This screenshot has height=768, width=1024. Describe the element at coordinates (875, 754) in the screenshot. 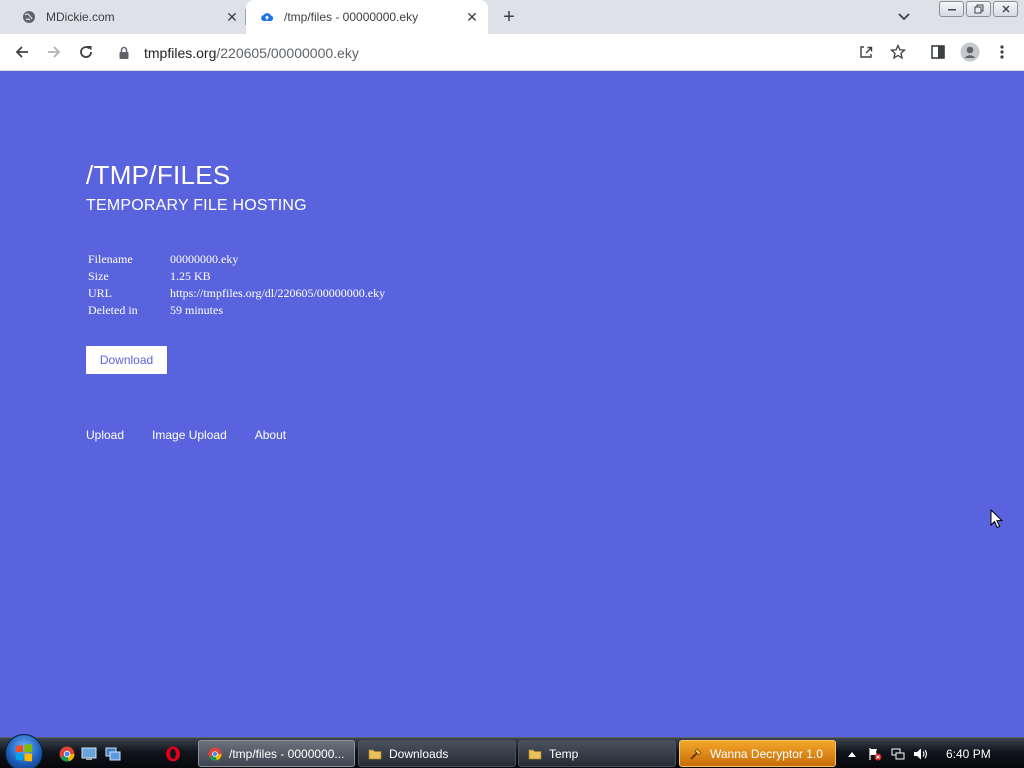

I see `action-center-flag-icon` at that location.